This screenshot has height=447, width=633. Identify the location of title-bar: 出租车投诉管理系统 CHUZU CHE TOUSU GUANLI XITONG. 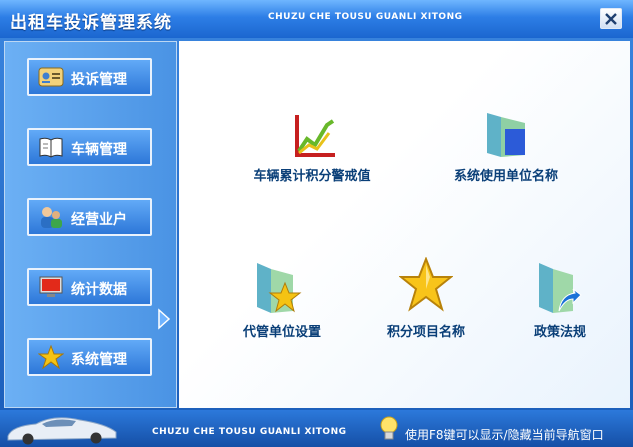
(316, 19).